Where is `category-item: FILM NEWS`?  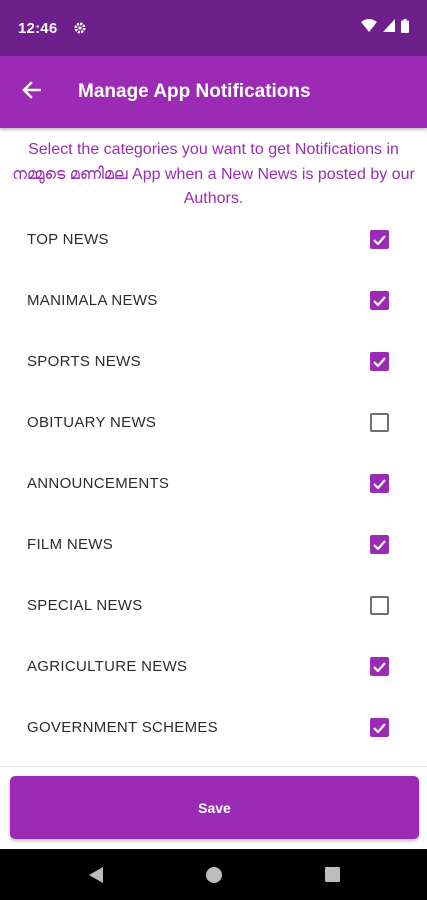
category-item: FILM NEWS is located at coordinates (213, 544).